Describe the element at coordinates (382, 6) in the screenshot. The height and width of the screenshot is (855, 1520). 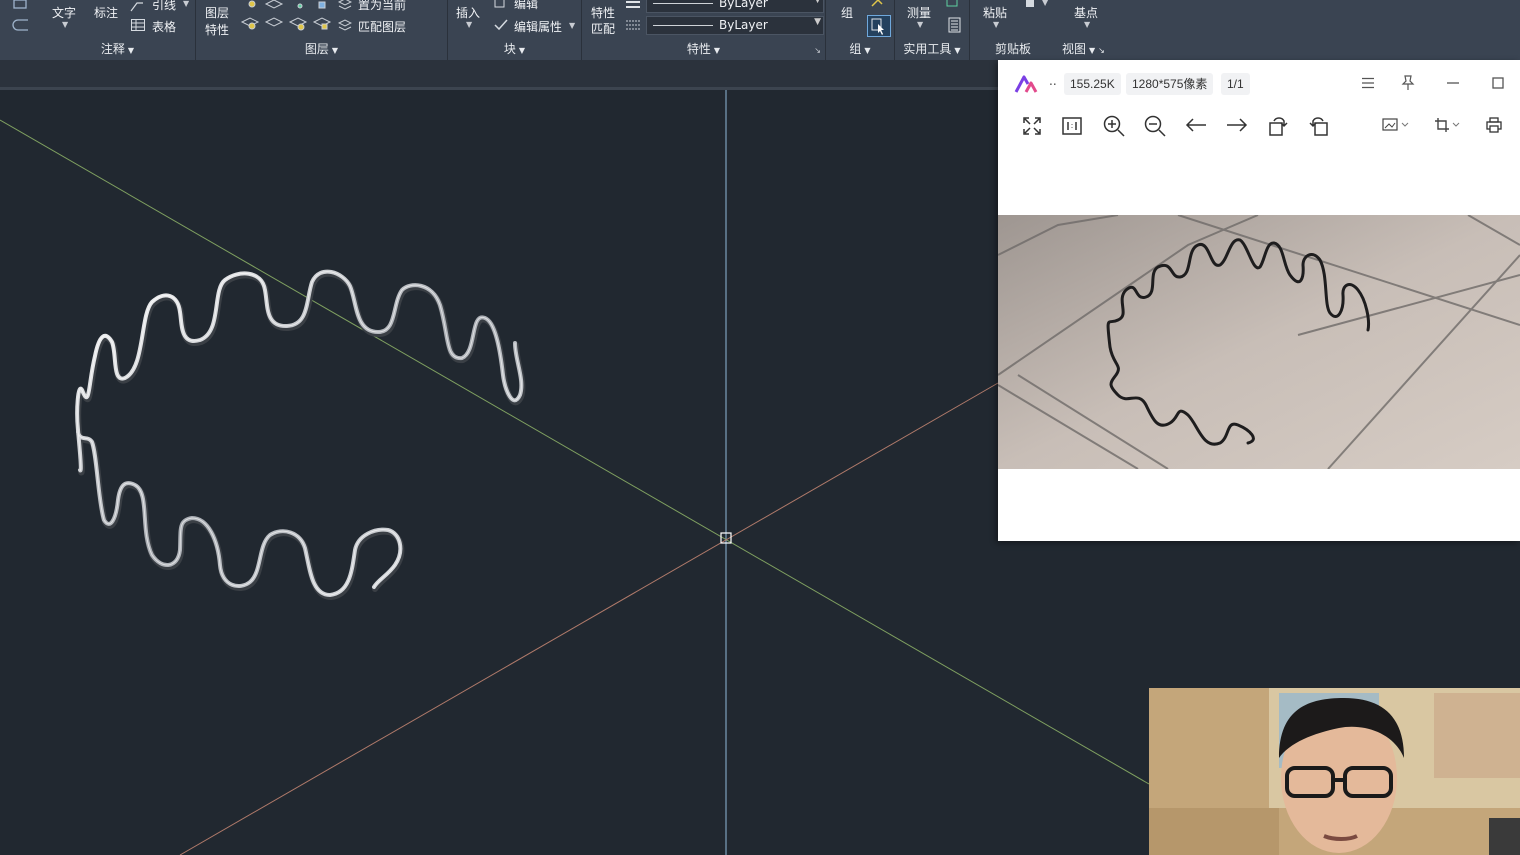
I see `set-current-button: 置为当前` at that location.